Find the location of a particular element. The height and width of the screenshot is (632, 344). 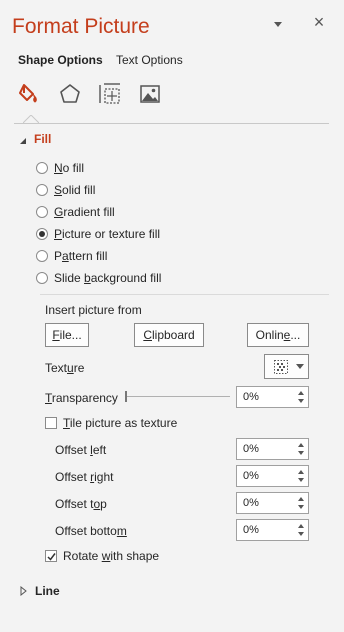

checkmark-icon is located at coordinates (51, 556).